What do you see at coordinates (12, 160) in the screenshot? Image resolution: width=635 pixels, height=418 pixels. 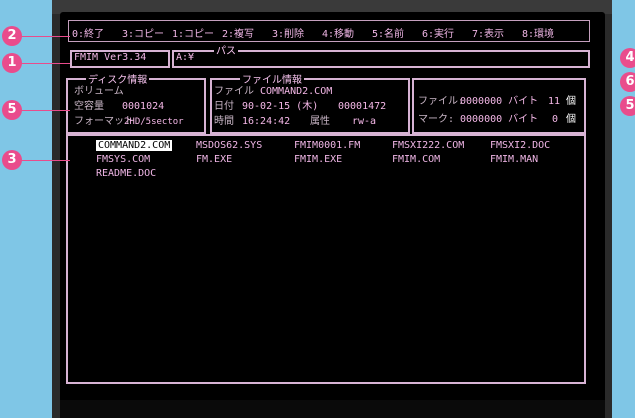 I see `callout-3: 3` at bounding box center [12, 160].